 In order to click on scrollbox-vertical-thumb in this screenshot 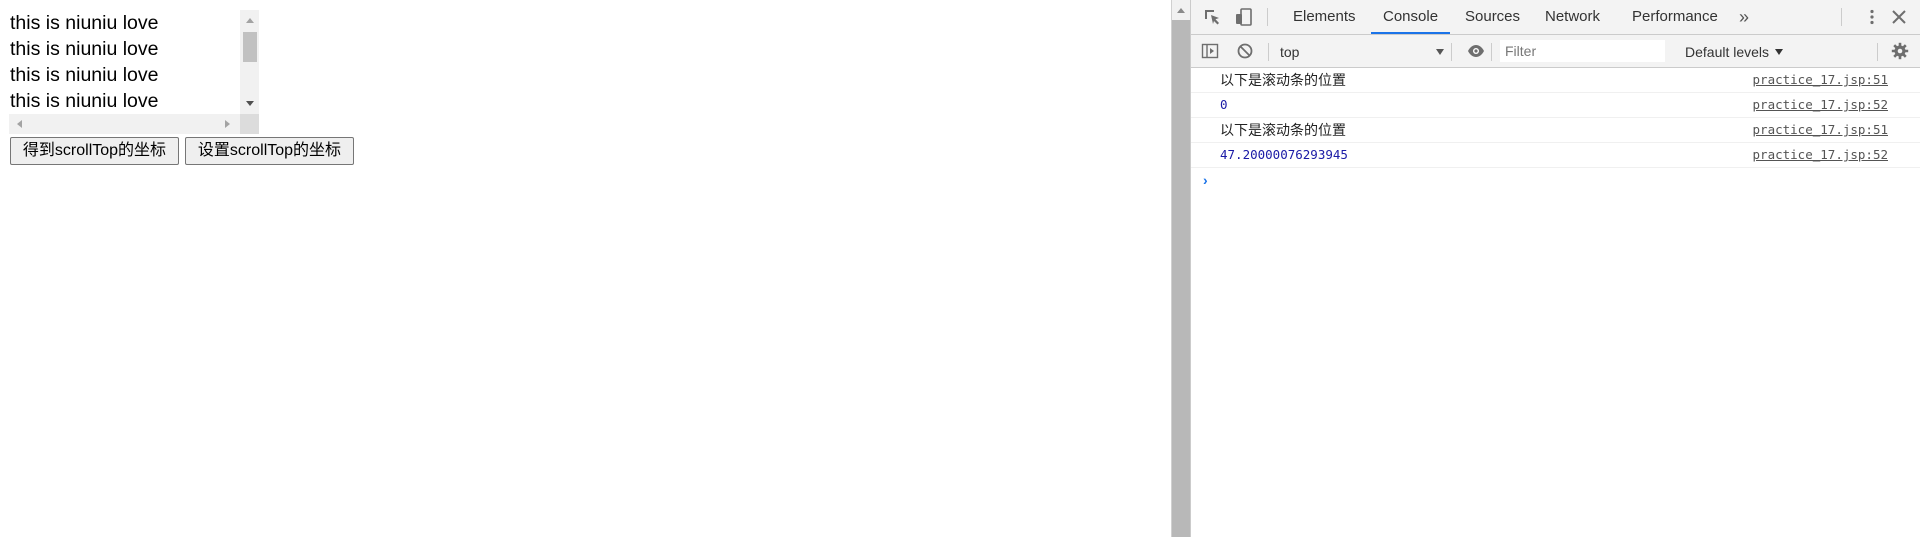, I will do `click(250, 47)`.